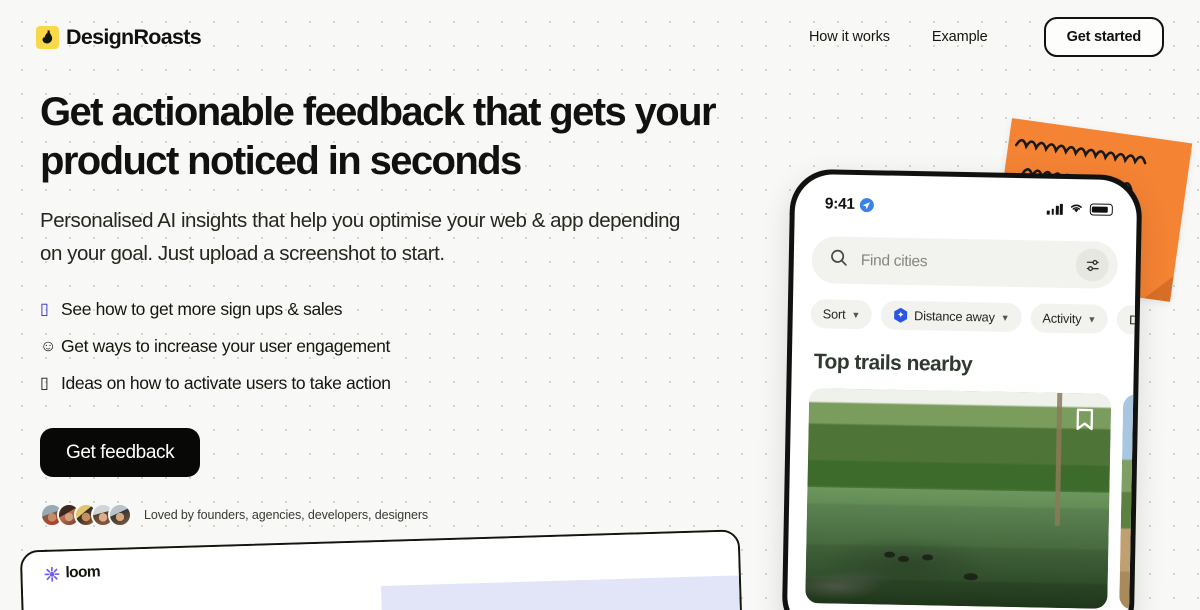 The image size is (1200, 610). Describe the element at coordinates (44, 383) in the screenshot. I see `lightbulb-icon: ▯` at that location.